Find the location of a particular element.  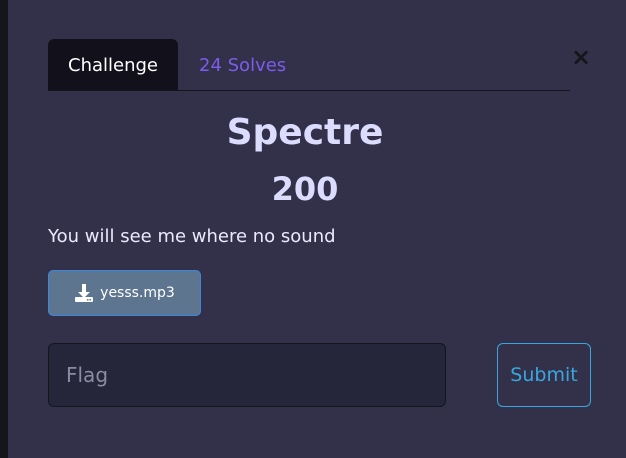

tab-solves-label: 24 Solves is located at coordinates (243, 65).